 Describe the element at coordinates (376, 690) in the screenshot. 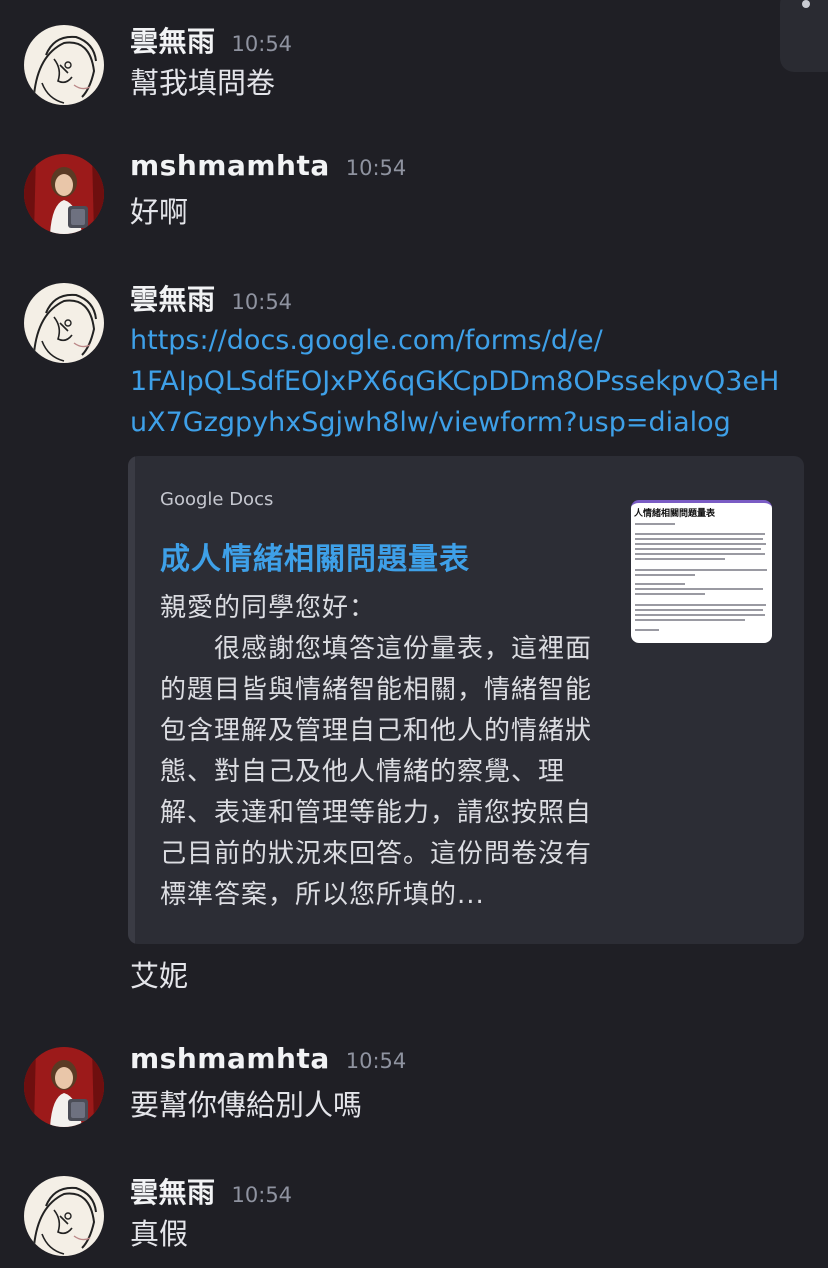

I see `embed-description-line: 的題目皆與情緒智能相關，情緒智能` at that location.